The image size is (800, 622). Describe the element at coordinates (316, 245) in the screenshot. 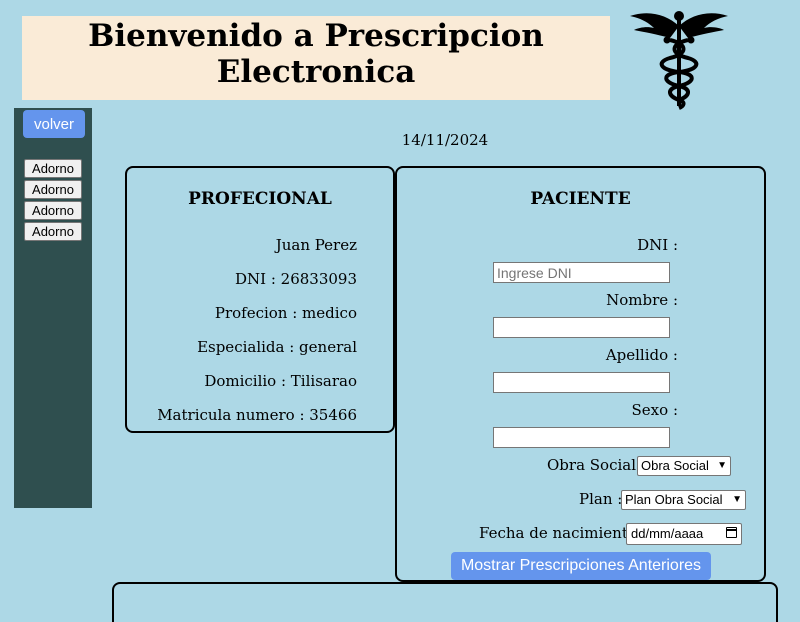

I see `profesional-name: Juan Perez` at that location.